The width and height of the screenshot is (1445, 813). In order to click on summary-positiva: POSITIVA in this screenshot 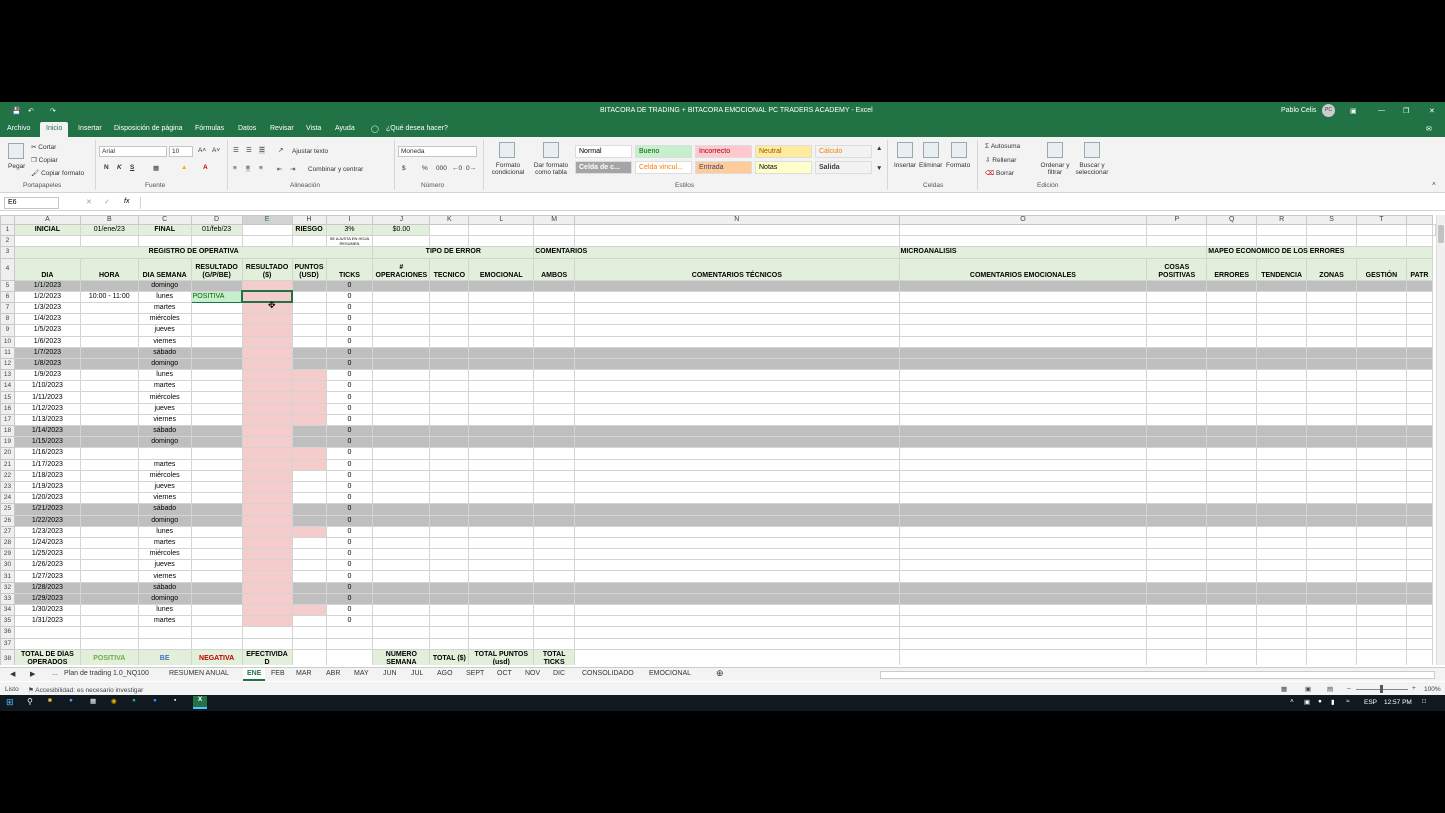, I will do `click(109, 656)`.